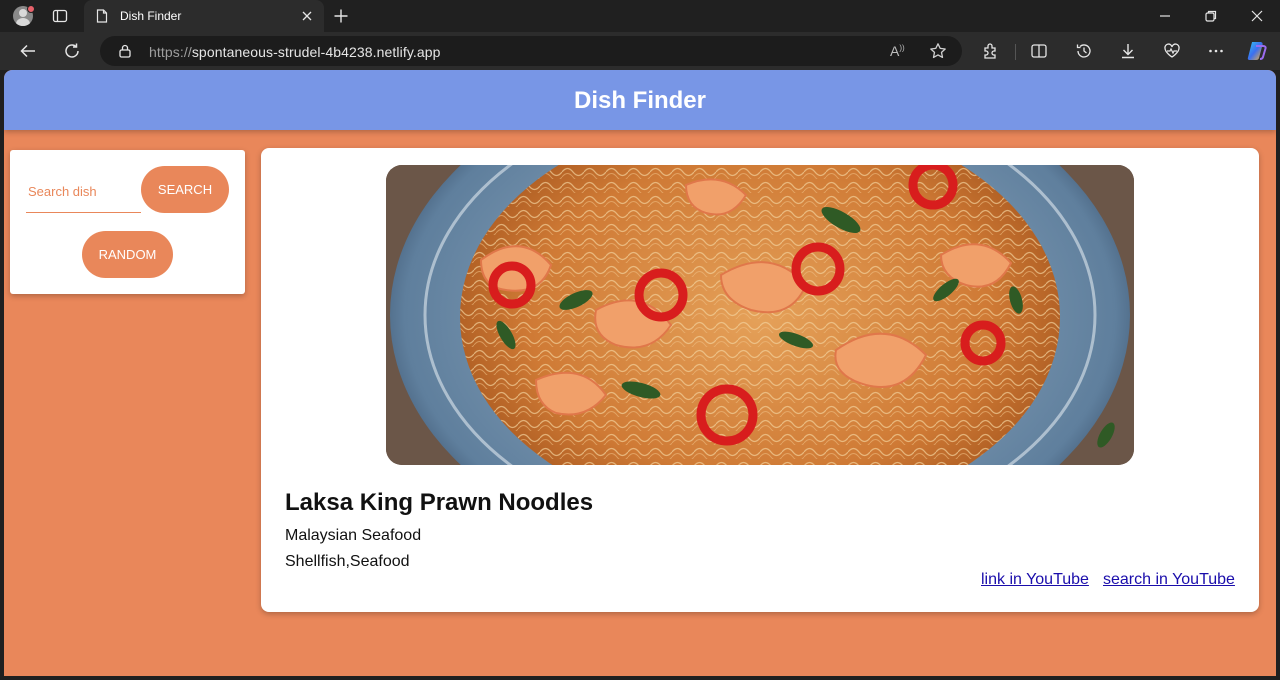 Image resolution: width=1280 pixels, height=680 pixels. Describe the element at coordinates (1257, 16) in the screenshot. I see `close-window-icon` at that location.